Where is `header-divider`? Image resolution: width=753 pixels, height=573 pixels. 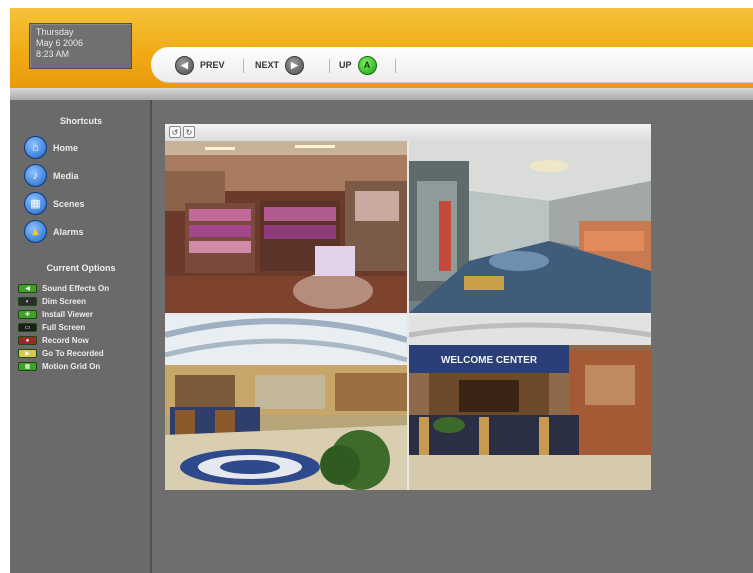 header-divider is located at coordinates (381, 94).